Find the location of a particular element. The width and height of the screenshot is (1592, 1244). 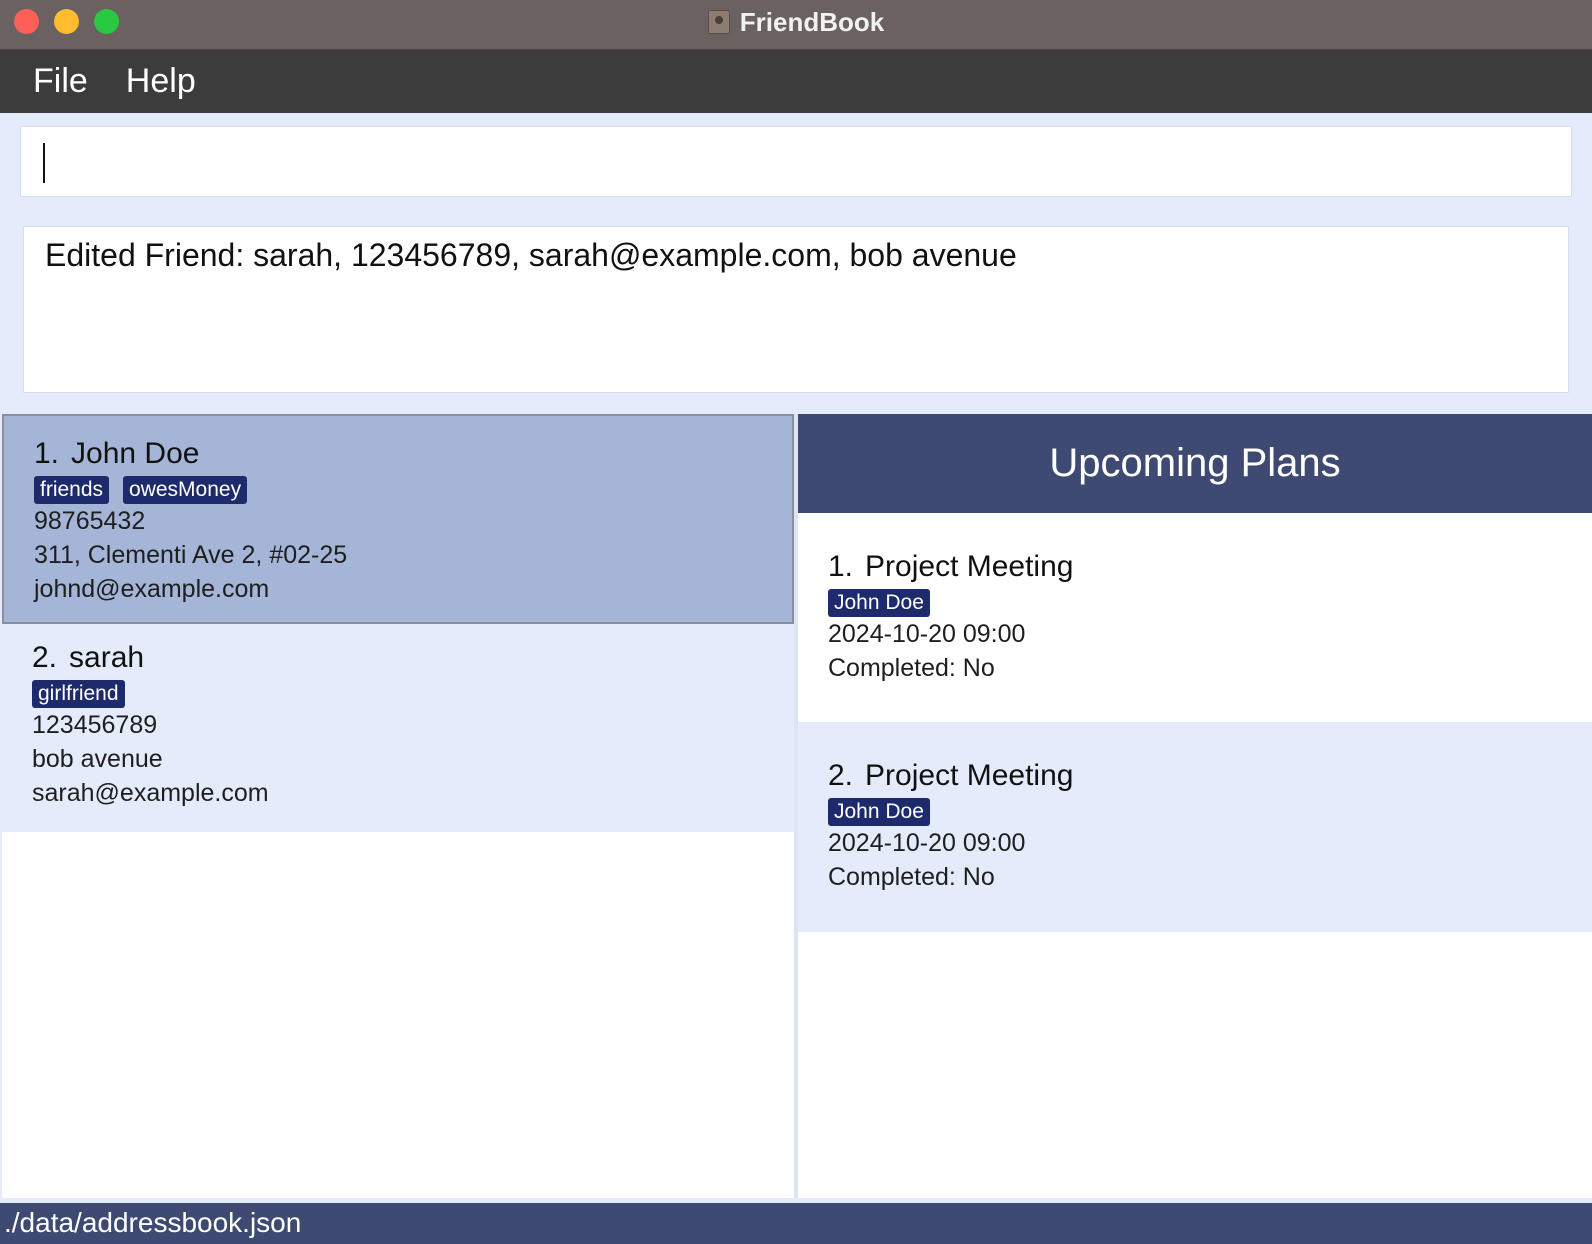

friend-tag: owesMoney is located at coordinates (185, 490).